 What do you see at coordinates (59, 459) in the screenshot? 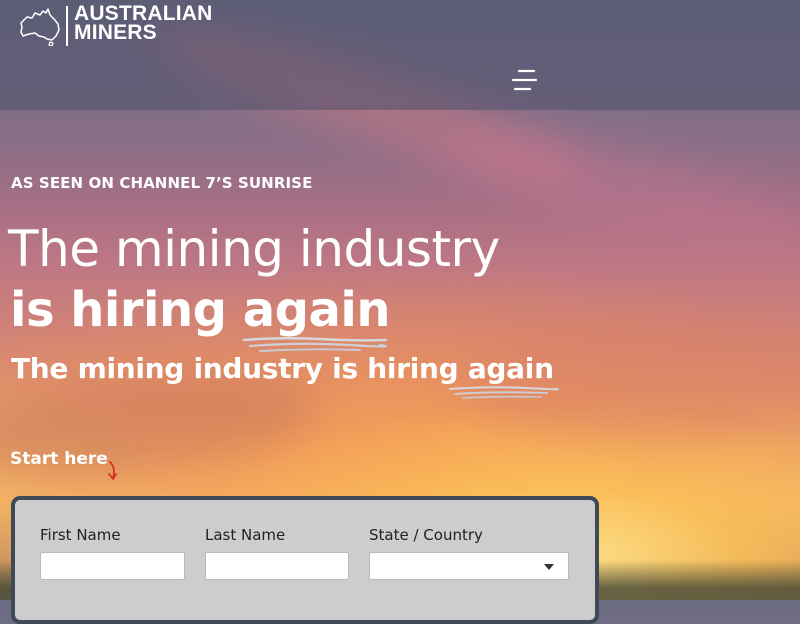
I see `start-here-label: Start here` at bounding box center [59, 459].